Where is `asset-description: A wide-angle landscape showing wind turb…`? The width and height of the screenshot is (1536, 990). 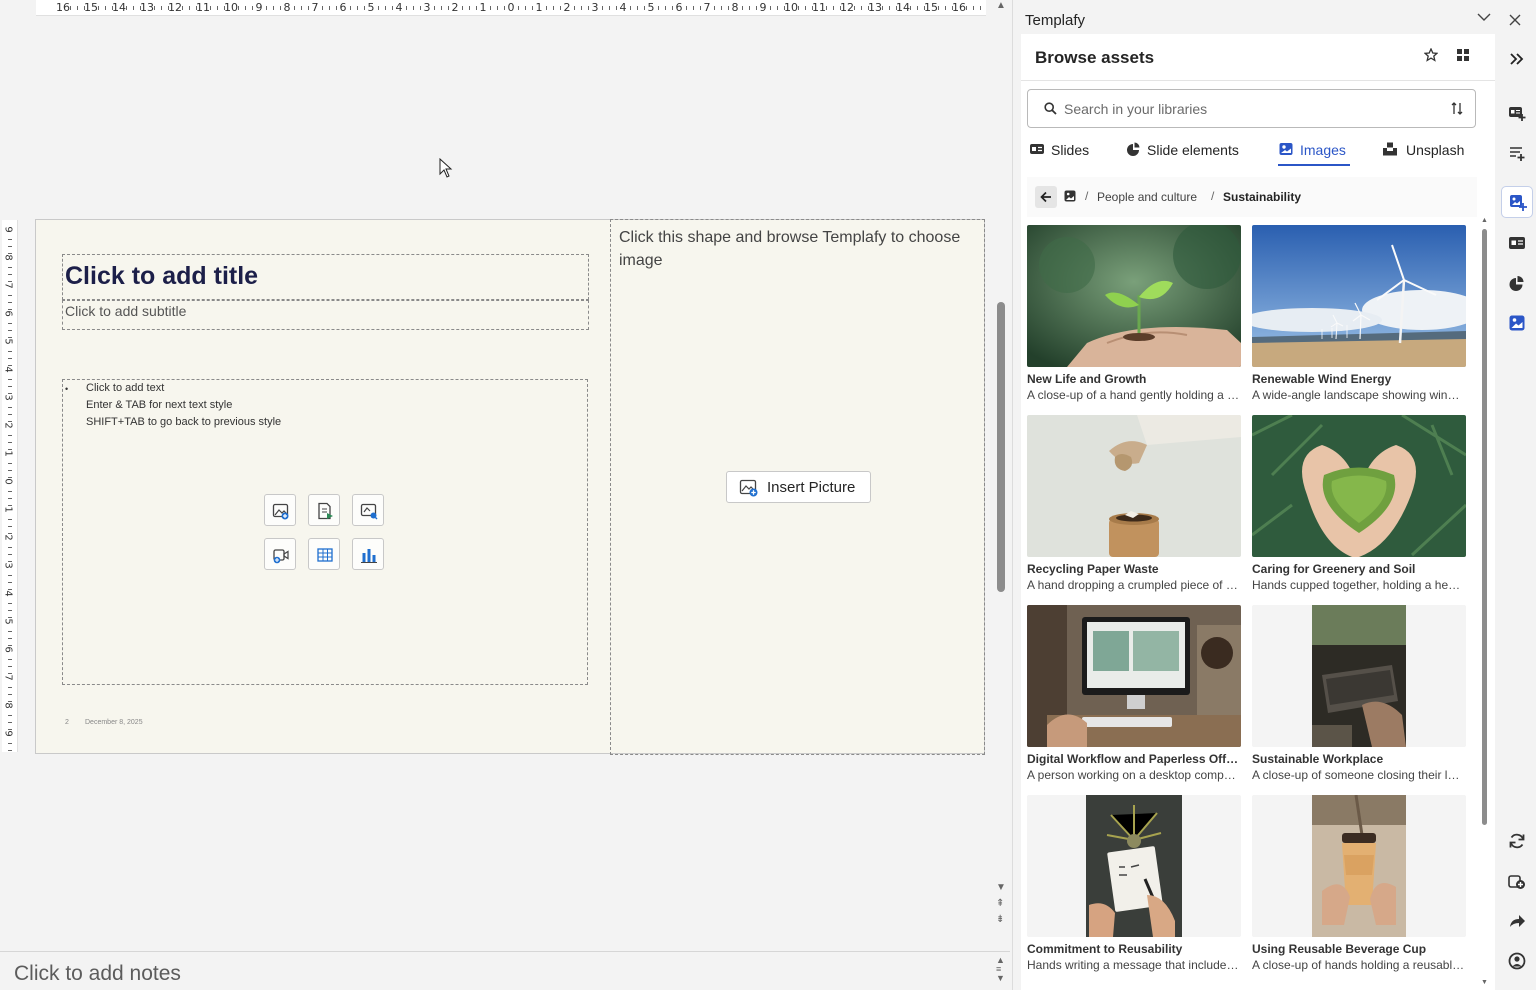 asset-description: A wide-angle landscape showing wind turb… is located at coordinates (1359, 395).